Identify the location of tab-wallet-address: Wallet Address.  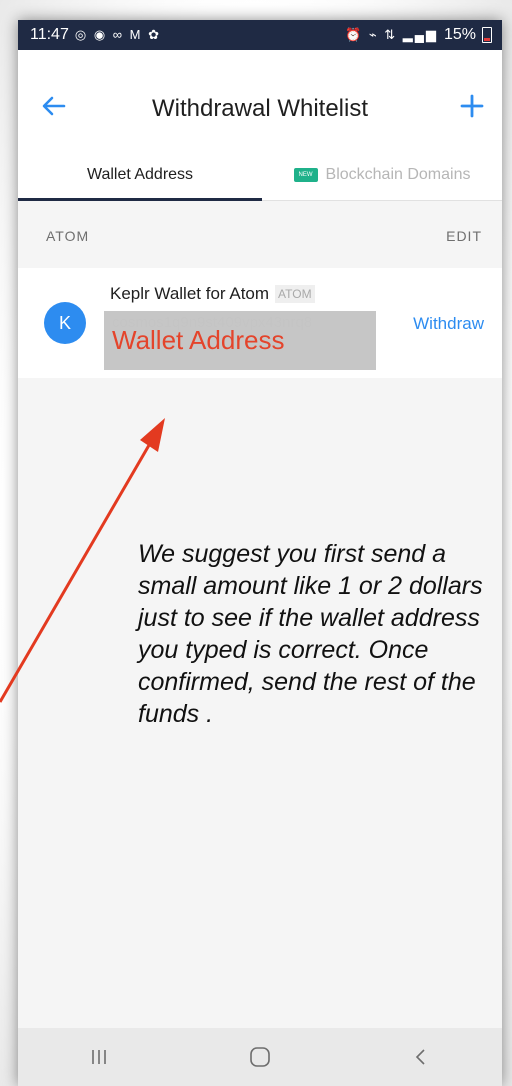
(140, 175).